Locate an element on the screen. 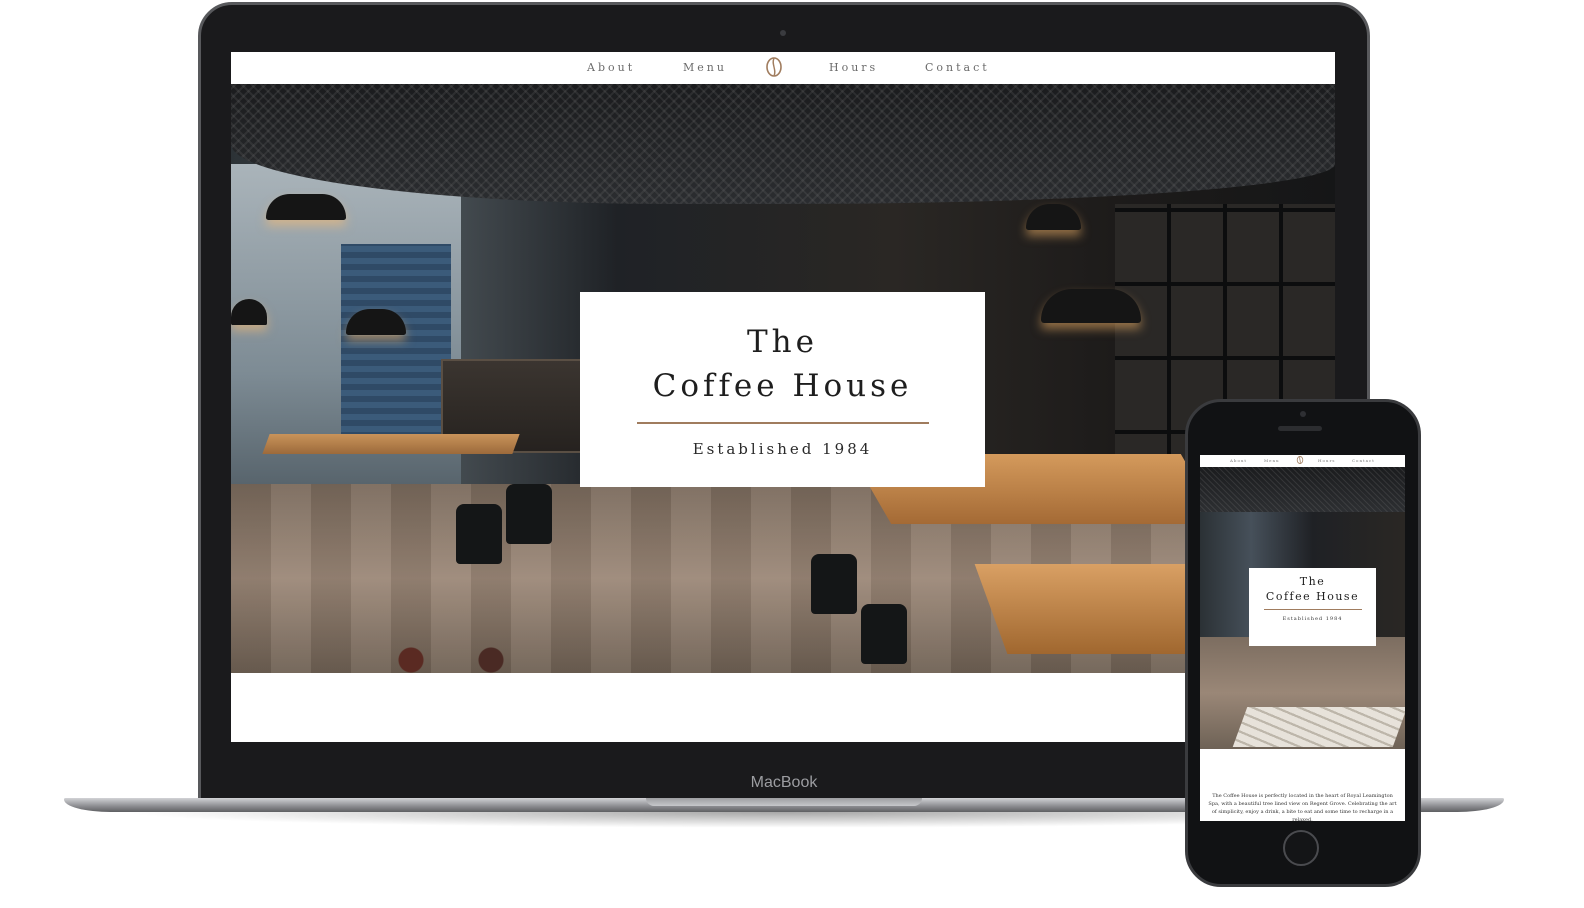  mobile-hero-title: The Coffee House is located at coordinates (1312, 589).